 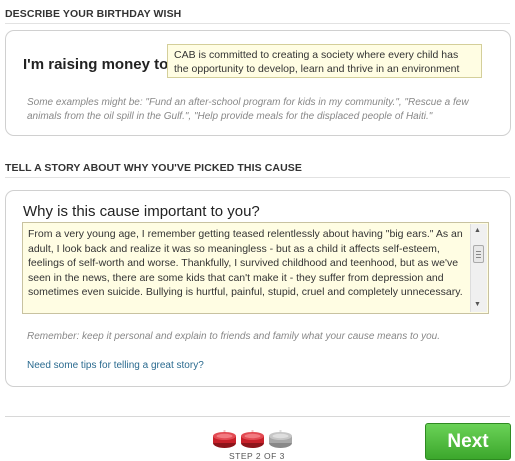 What do you see at coordinates (468, 441) in the screenshot?
I see `next-button: Next` at bounding box center [468, 441].